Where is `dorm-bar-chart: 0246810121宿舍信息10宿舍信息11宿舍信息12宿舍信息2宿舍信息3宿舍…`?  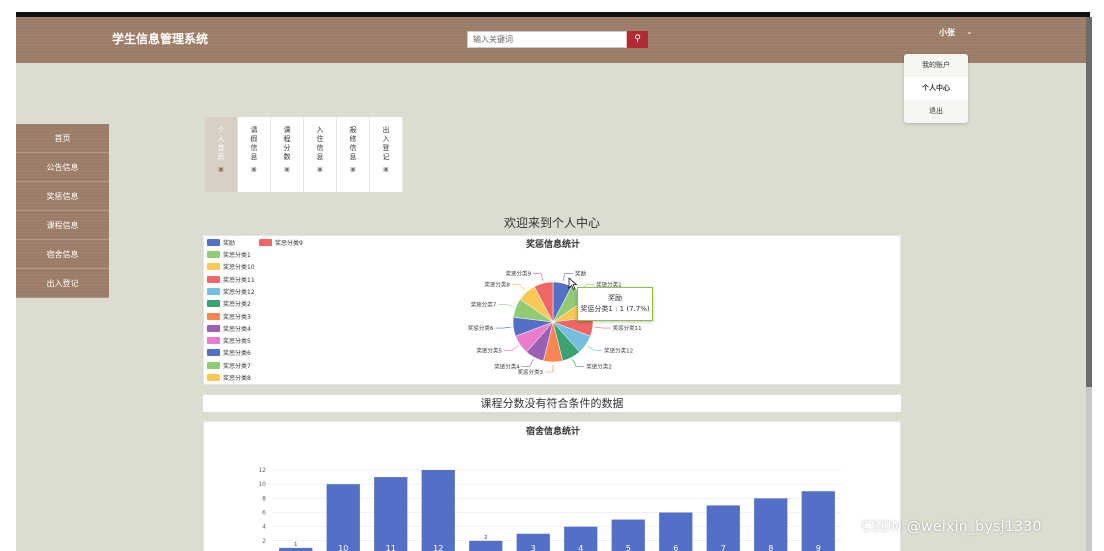 dorm-bar-chart: 0246810121宿舍信息10宿舍信息11宿舍信息12宿舍信息2宿舍信息3宿舍… is located at coordinates (550, 509).